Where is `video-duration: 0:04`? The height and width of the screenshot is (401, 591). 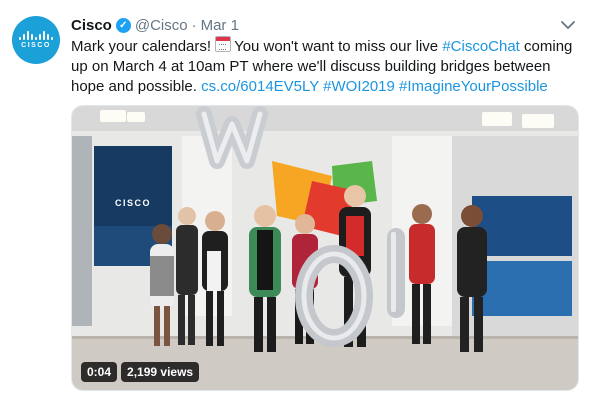
video-duration: 0:04 is located at coordinates (99, 372).